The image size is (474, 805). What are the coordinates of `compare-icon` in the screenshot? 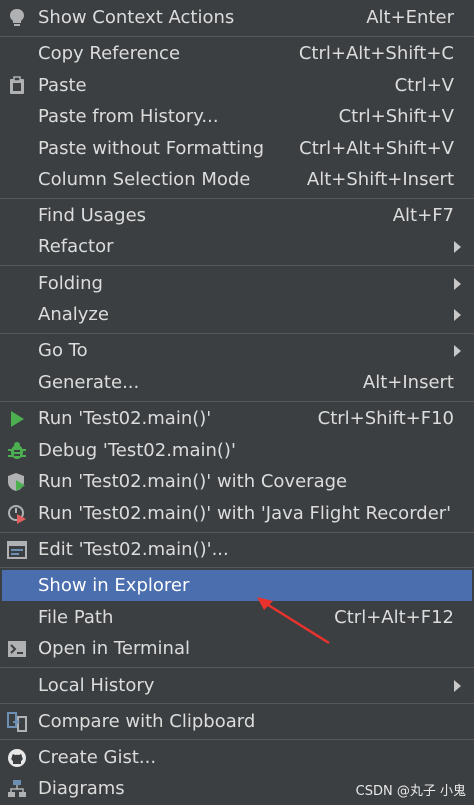 It's located at (17, 722).